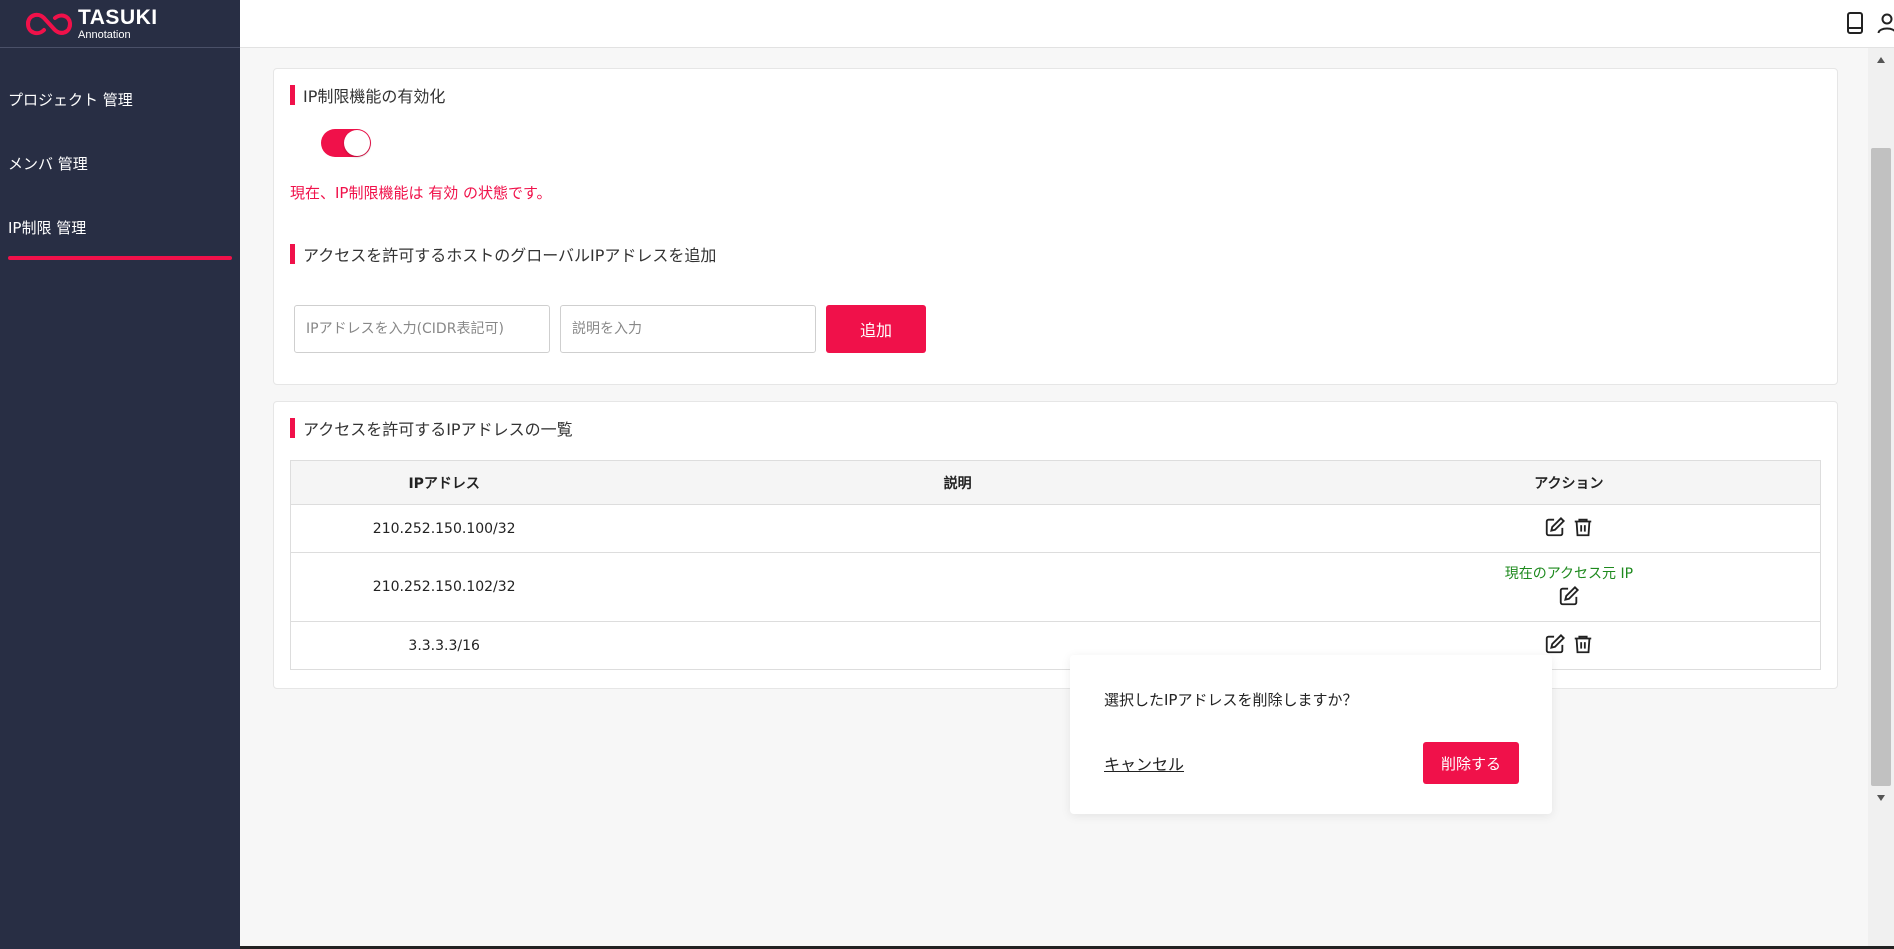 The image size is (1894, 949). I want to click on scroll-up-arrow-icon, so click(1881, 60).